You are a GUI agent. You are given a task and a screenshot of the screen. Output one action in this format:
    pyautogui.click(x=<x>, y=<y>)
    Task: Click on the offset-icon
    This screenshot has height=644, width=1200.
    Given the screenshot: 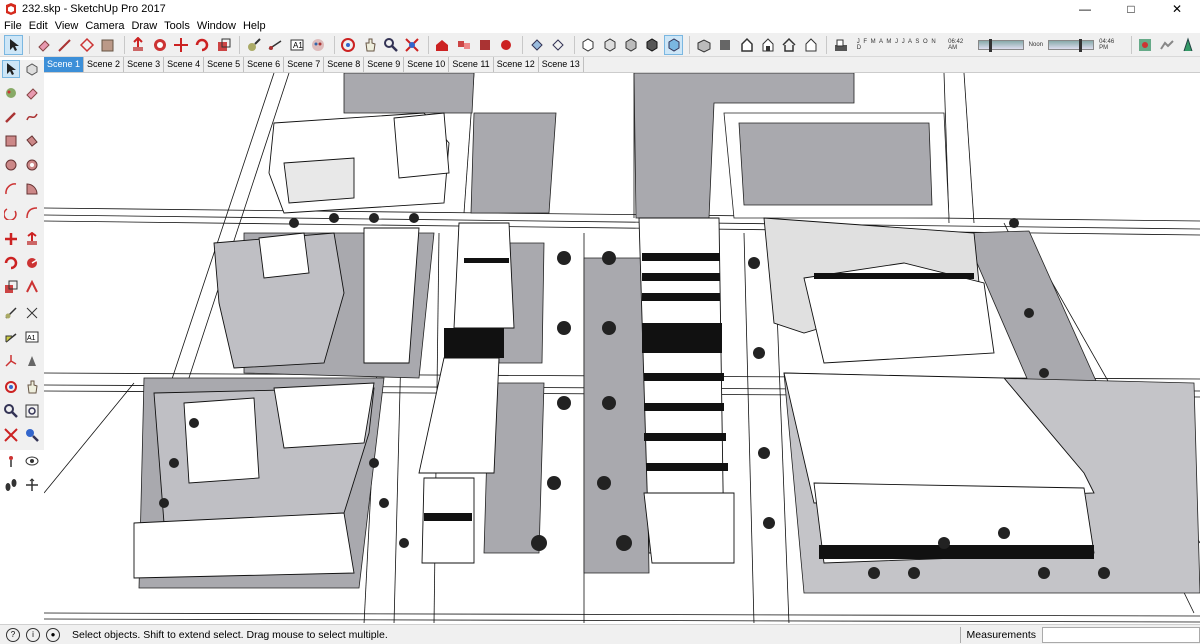 What is the action you would take?
    pyautogui.click(x=32, y=287)
    